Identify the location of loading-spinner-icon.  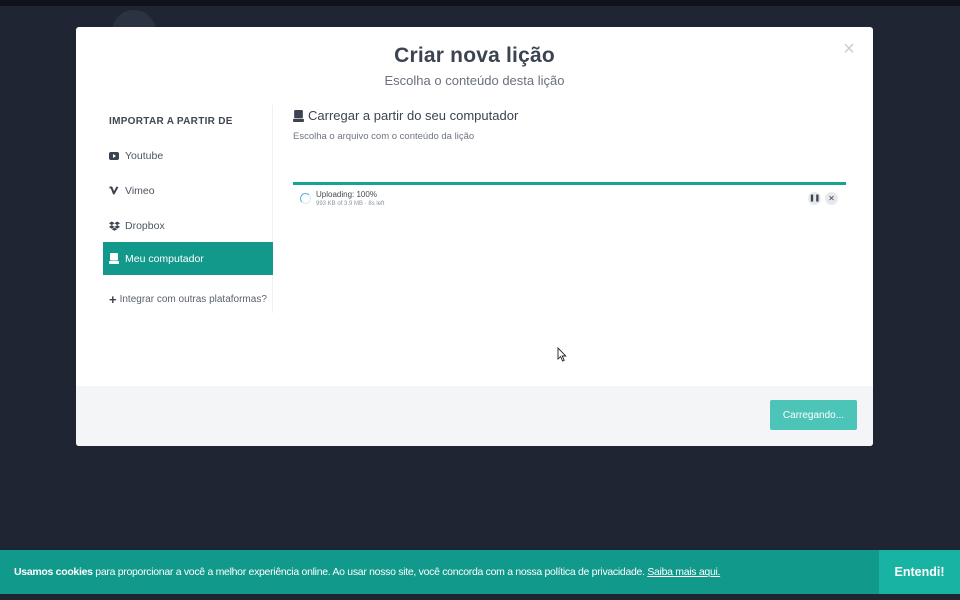
(305, 198).